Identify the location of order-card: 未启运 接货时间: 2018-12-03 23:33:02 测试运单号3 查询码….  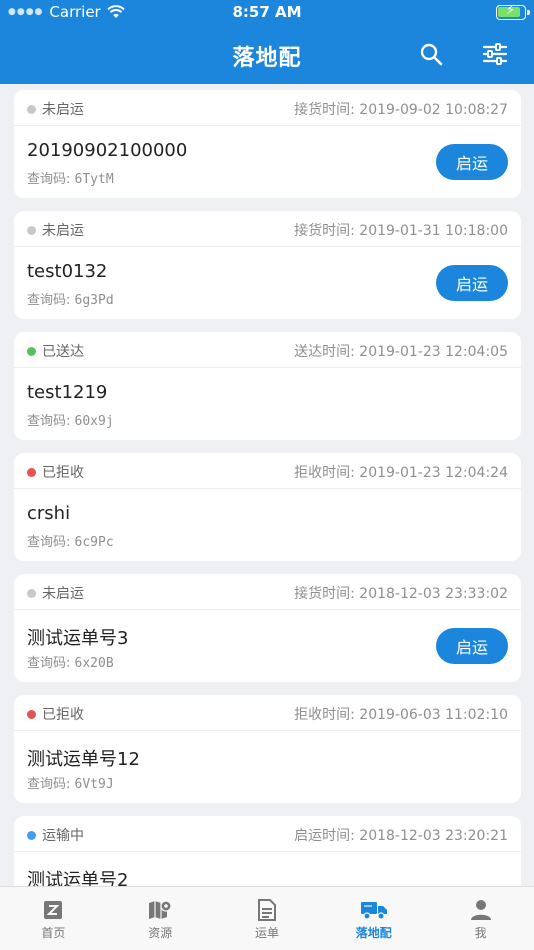
(267, 628).